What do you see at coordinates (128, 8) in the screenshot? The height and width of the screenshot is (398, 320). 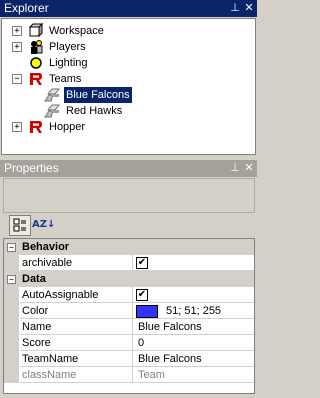 I see `explorer-title-bar: Explorer ⊥ ✕` at bounding box center [128, 8].